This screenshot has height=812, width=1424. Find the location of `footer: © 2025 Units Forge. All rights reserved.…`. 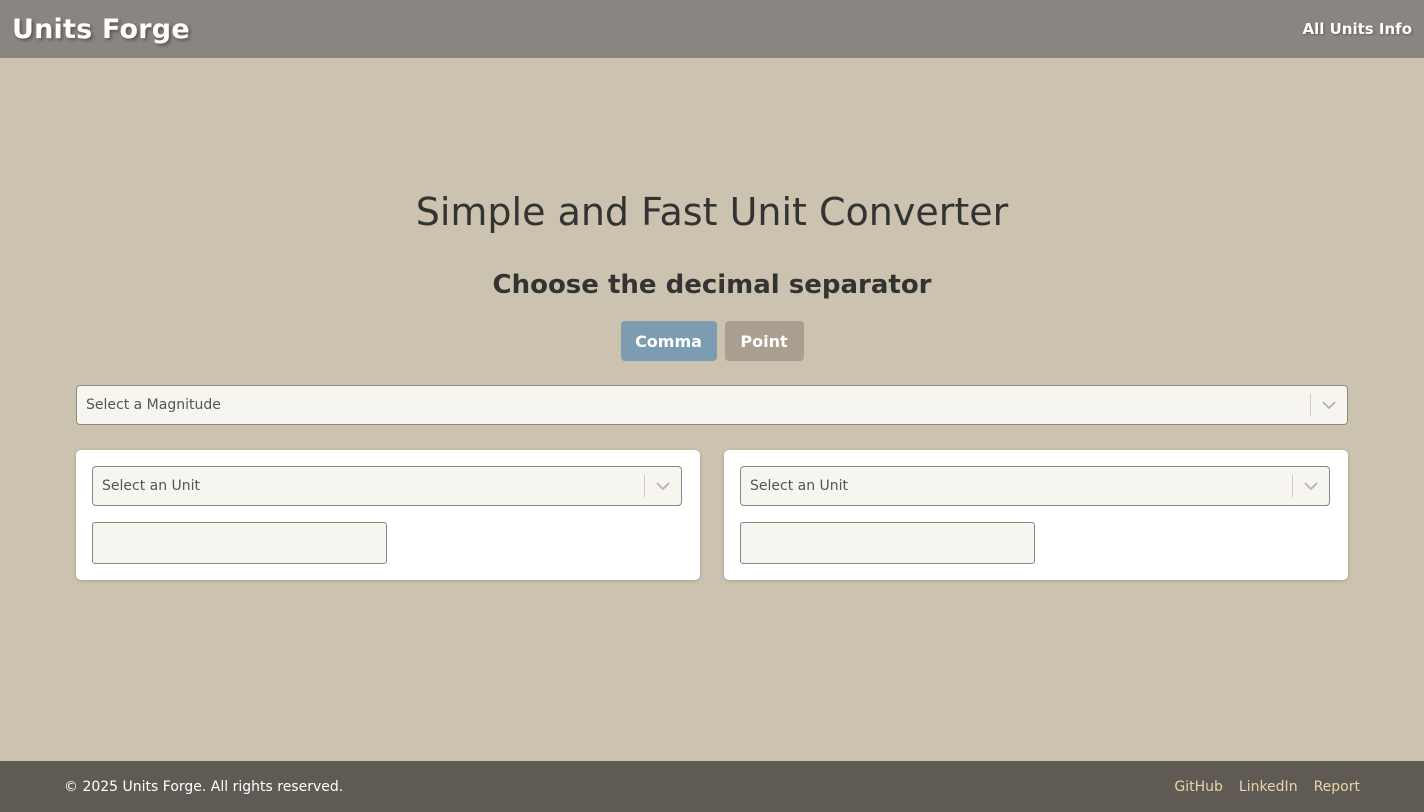

footer: © 2025 Units Forge. All rights reserved.… is located at coordinates (712, 786).